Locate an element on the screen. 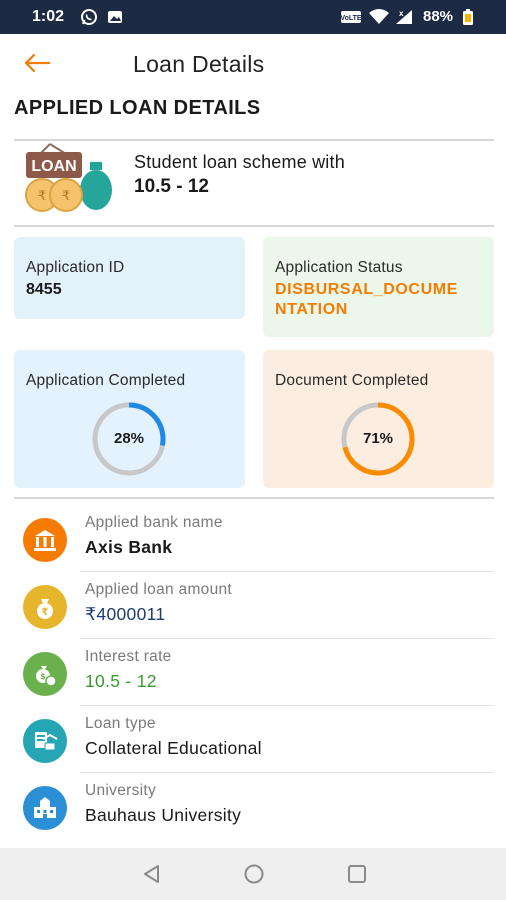 The height and width of the screenshot is (900, 506). page-title: Loan Details is located at coordinates (199, 64).